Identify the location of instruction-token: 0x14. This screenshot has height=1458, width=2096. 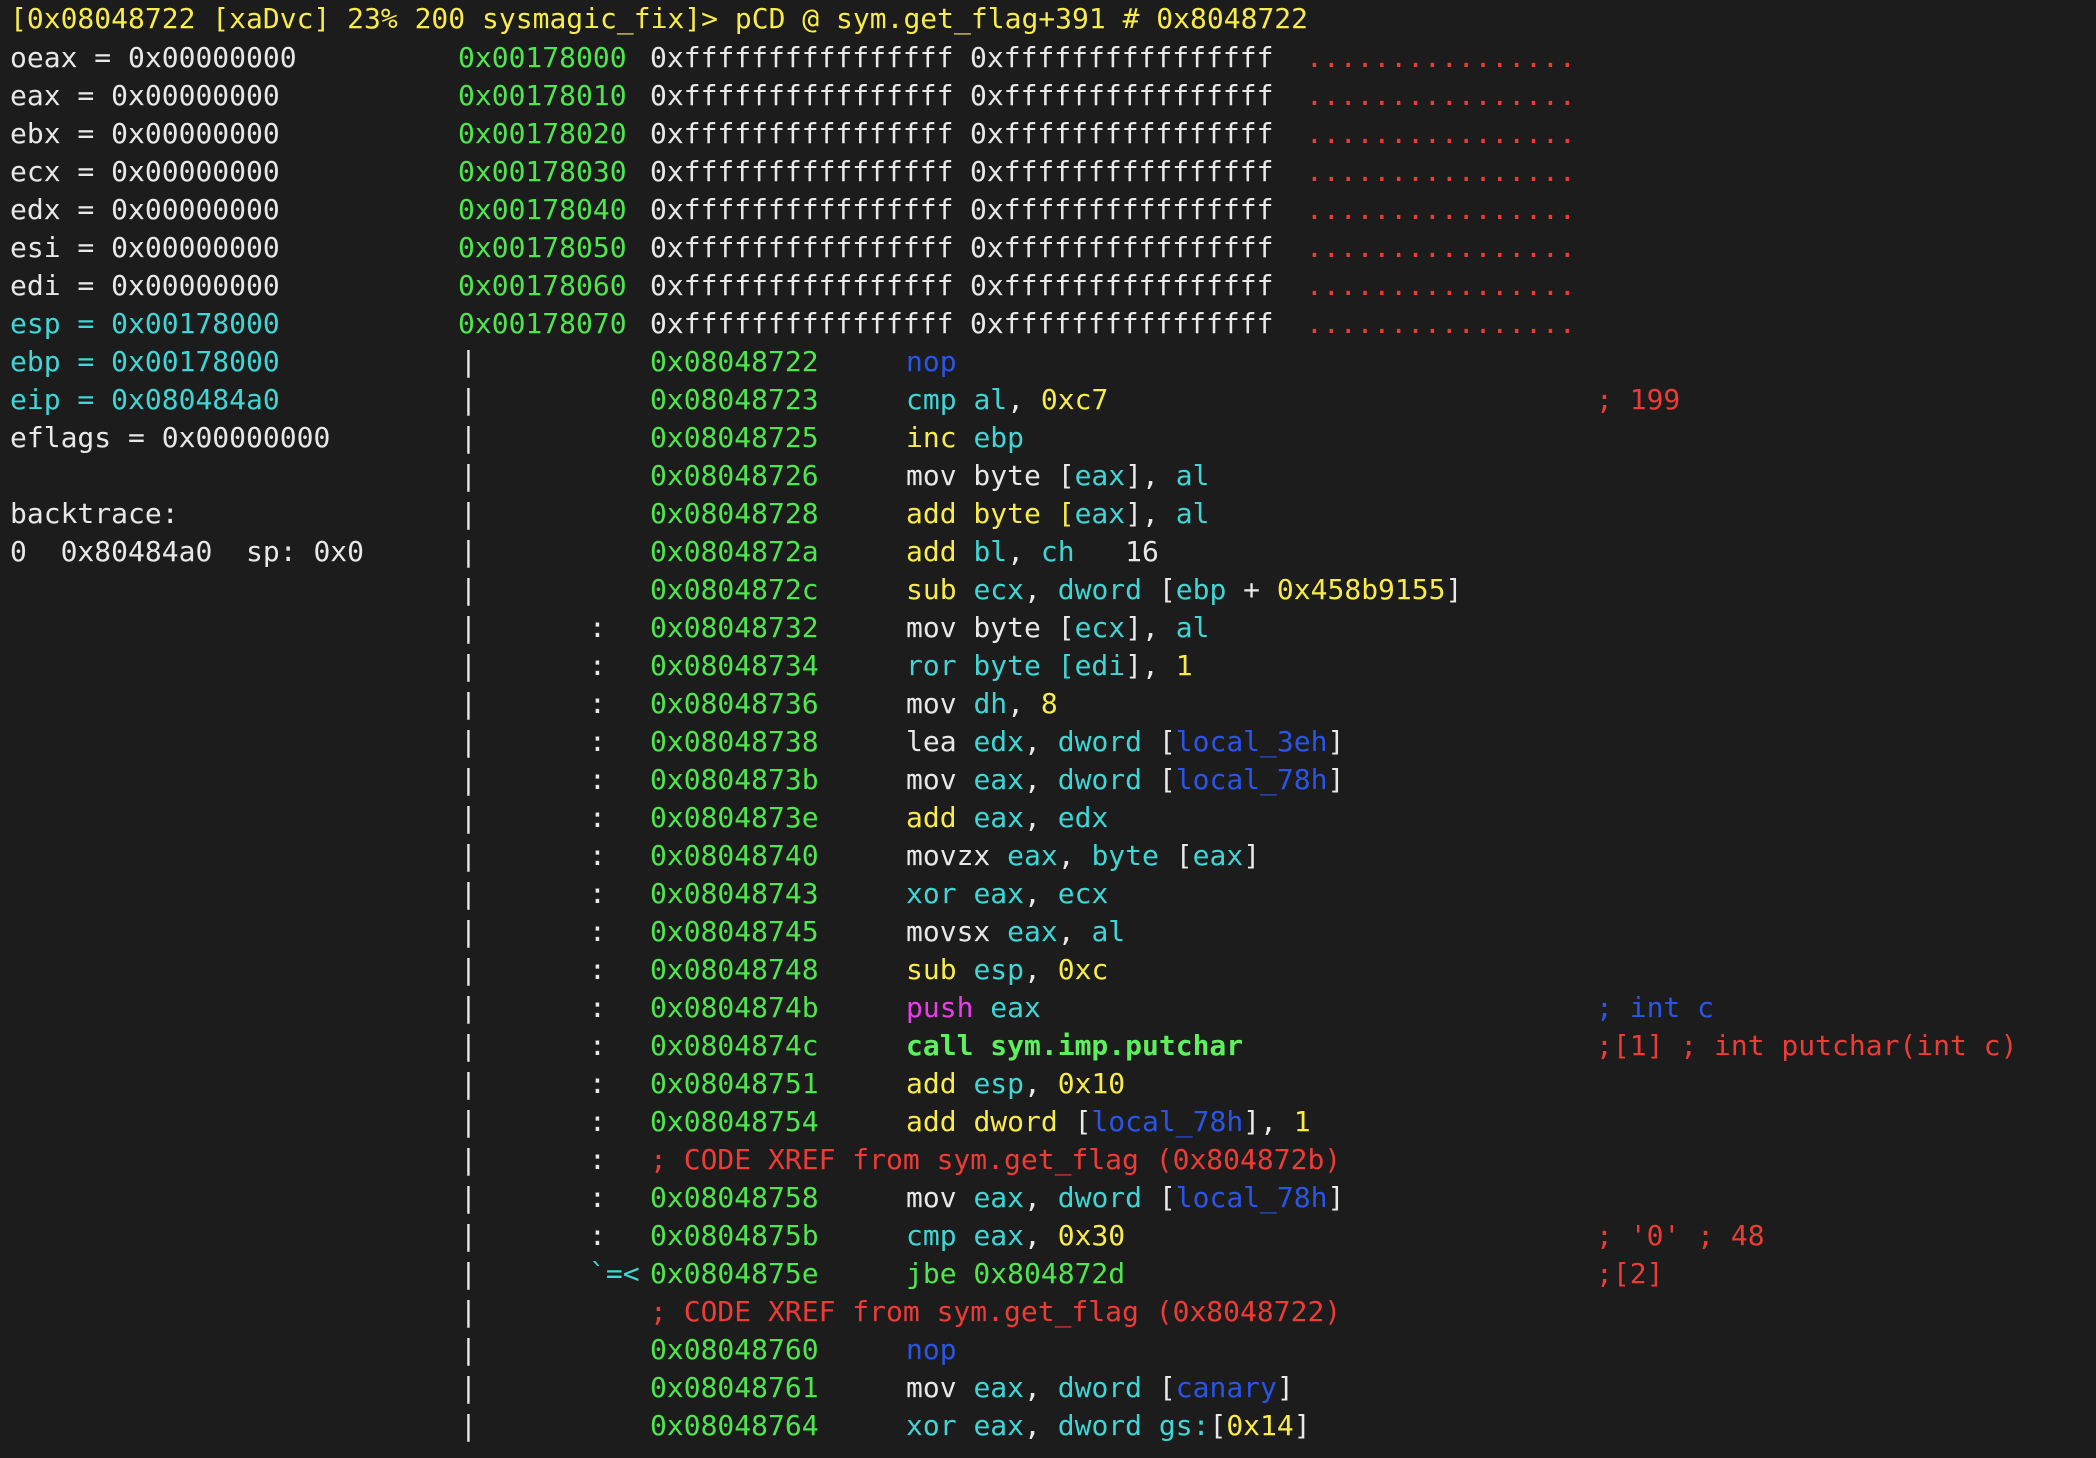
(1260, 1425).